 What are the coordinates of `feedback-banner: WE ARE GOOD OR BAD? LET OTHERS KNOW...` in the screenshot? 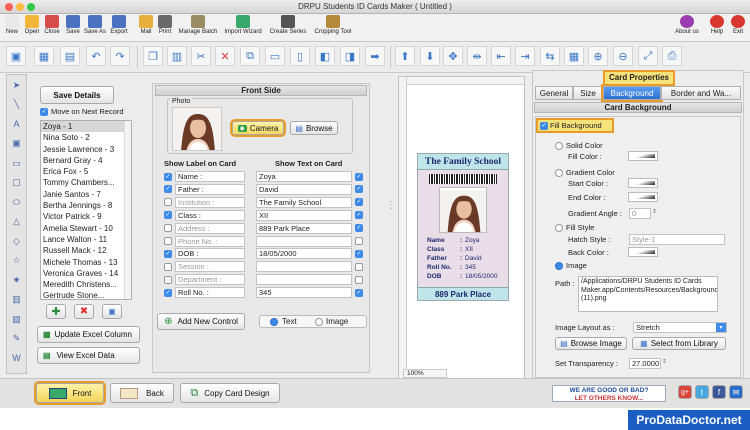 It's located at (609, 393).